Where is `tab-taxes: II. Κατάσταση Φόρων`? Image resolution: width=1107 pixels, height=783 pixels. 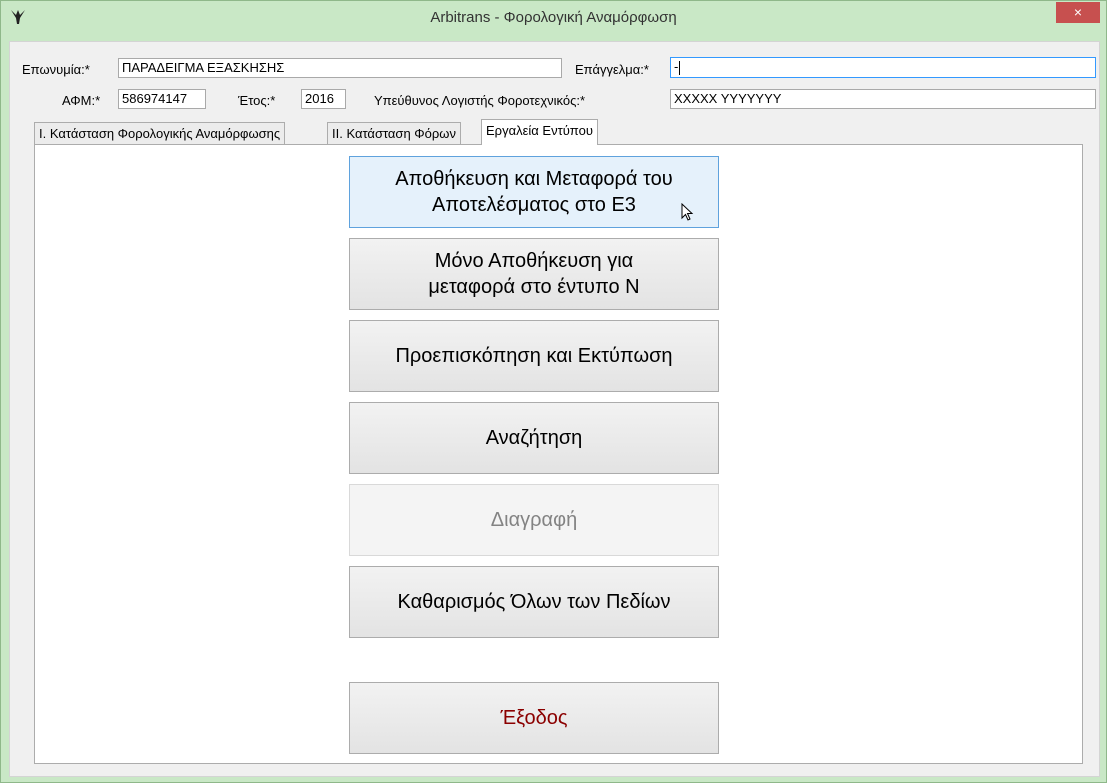
tab-taxes: II. Κατάσταση Φόρων is located at coordinates (394, 133).